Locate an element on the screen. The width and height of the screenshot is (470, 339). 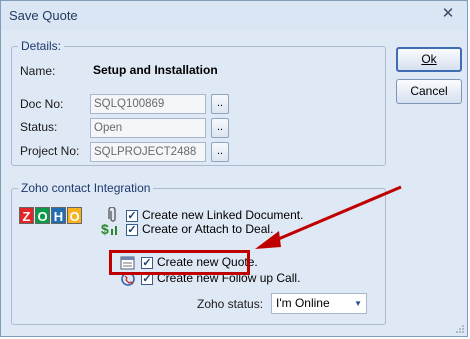
zoho-logo-letter-o1: O is located at coordinates (42, 215).